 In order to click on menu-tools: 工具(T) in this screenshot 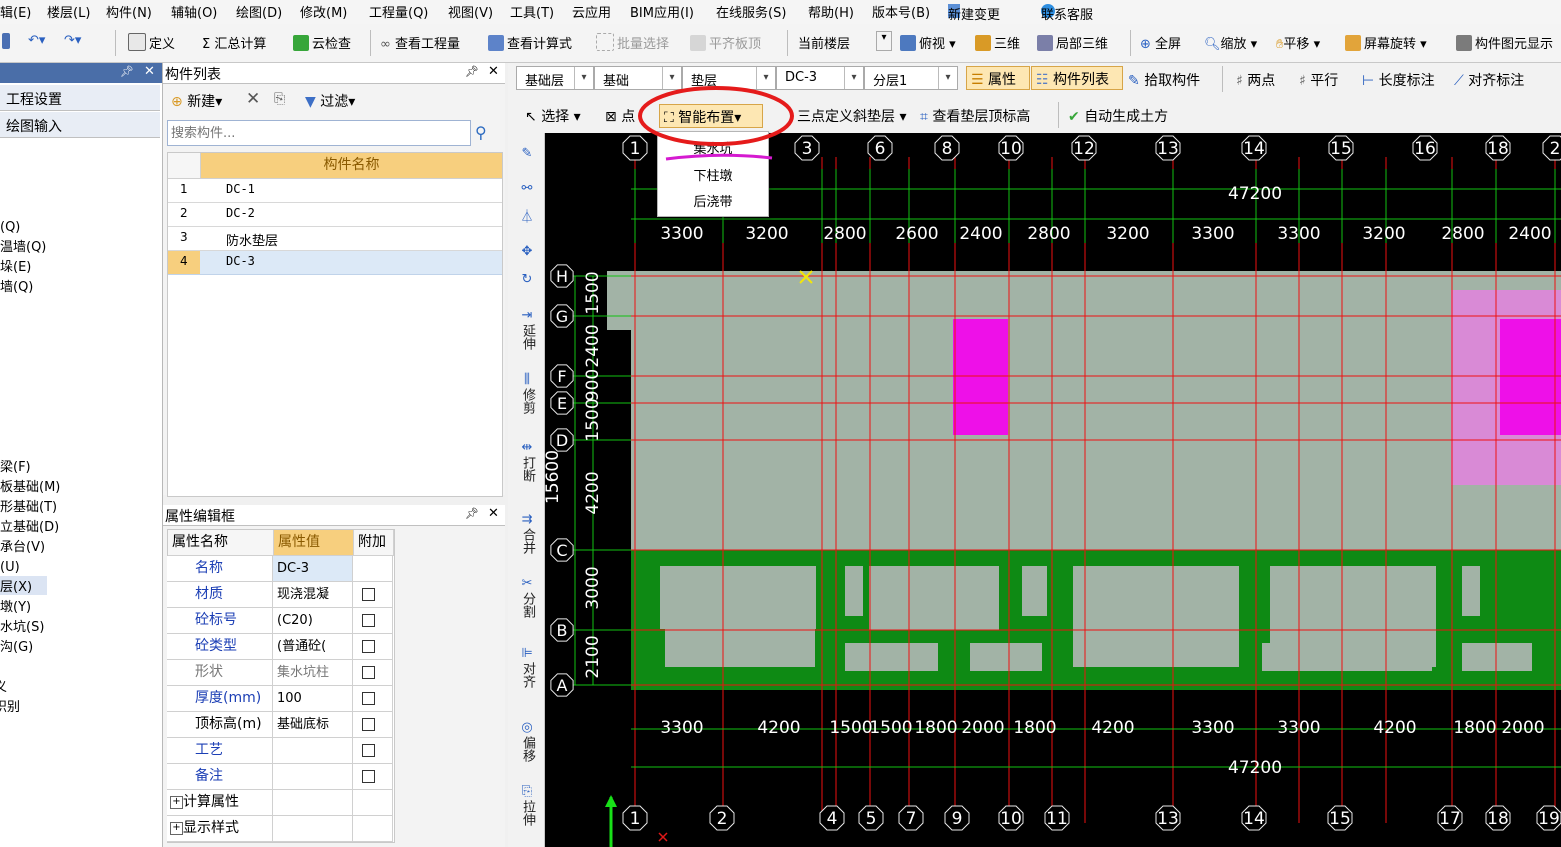, I will do `click(532, 11)`.